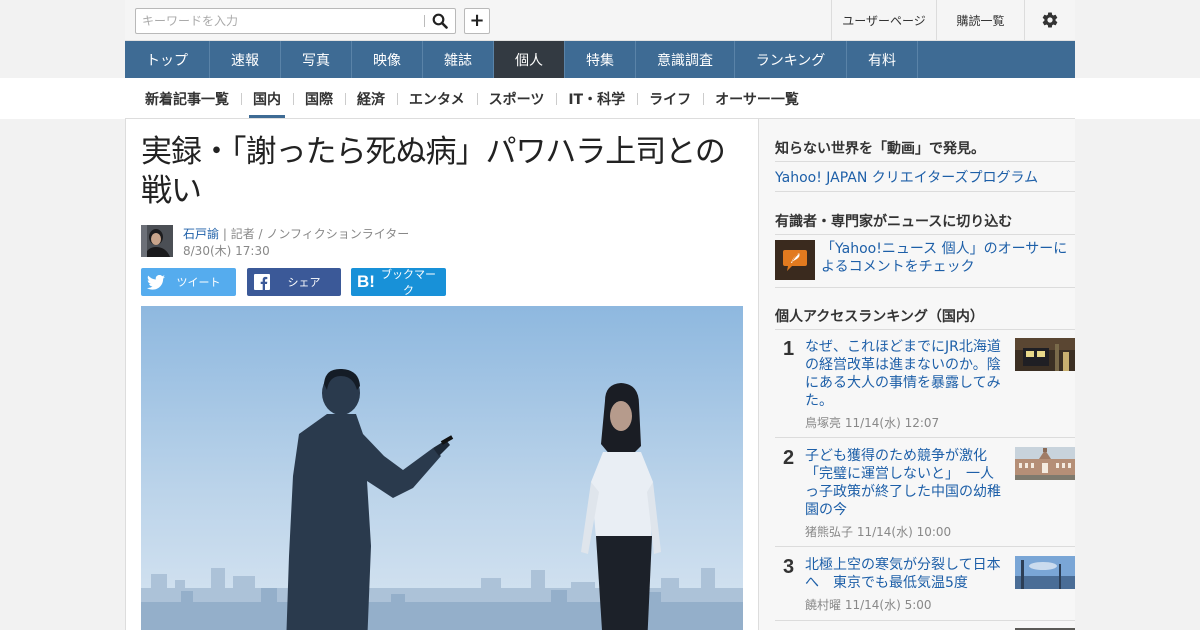 Image resolution: width=1200 pixels, height=630 pixels. What do you see at coordinates (925, 177) in the screenshot?
I see `creators-program-link: Yahoo! JAPAN クリエイターズプログラム` at bounding box center [925, 177].